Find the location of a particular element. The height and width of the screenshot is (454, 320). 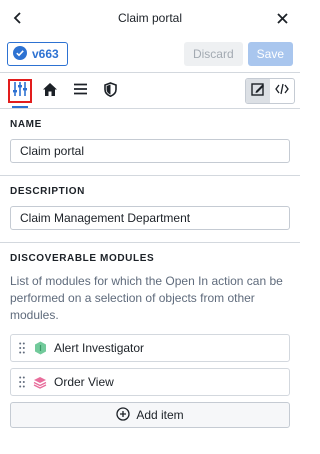

sliders-icon is located at coordinates (20, 90).